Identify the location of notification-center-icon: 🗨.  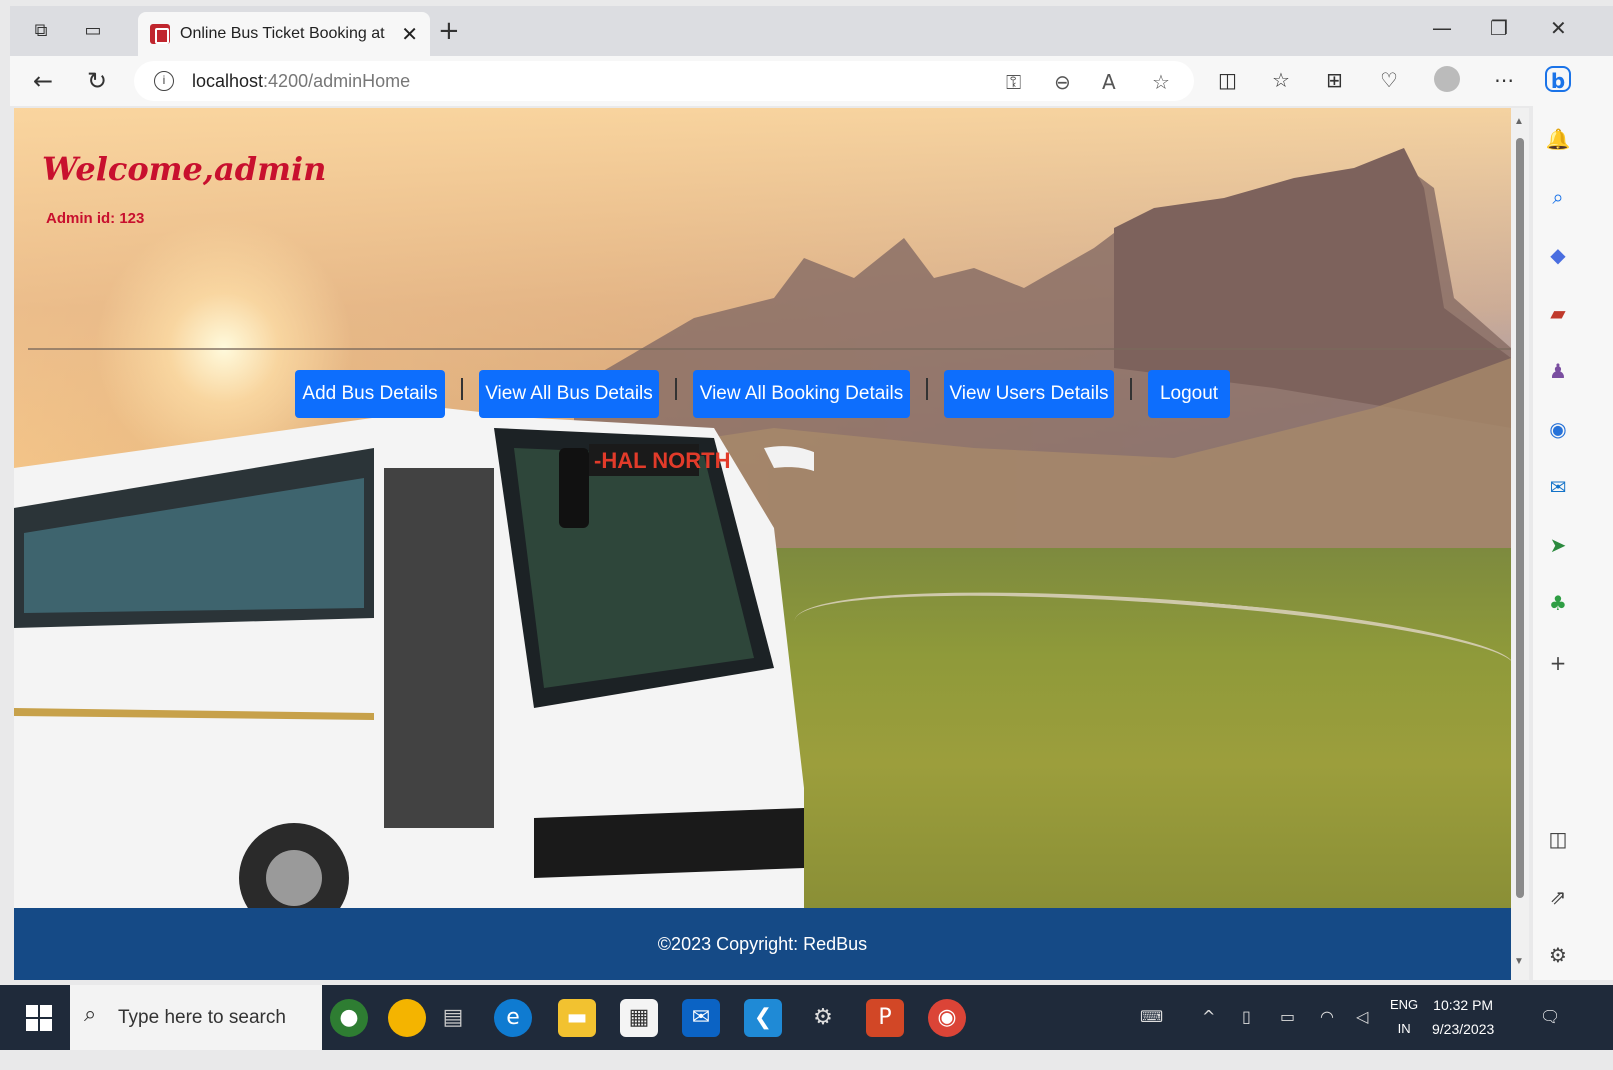
(1550, 1016).